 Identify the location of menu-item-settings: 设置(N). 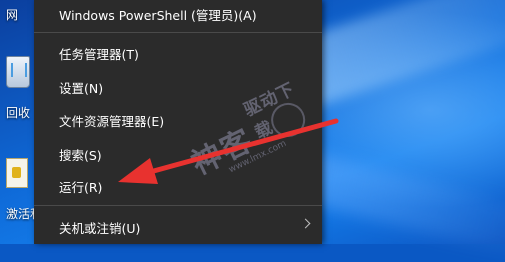
(178, 86).